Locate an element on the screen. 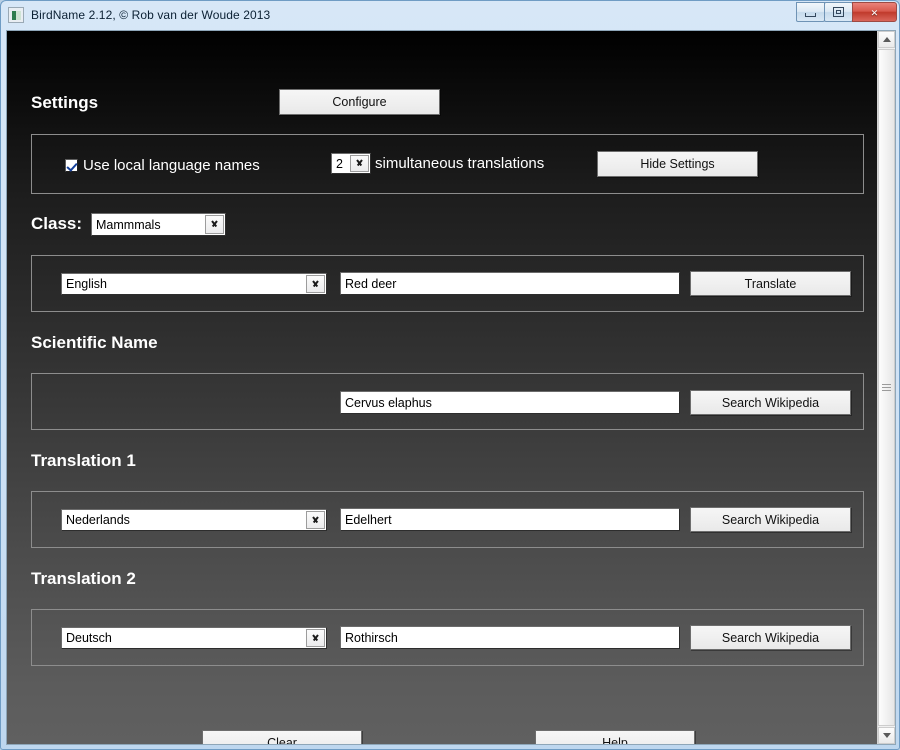 Image resolution: width=900 pixels, height=750 pixels. scroll-down-button is located at coordinates (886, 735).